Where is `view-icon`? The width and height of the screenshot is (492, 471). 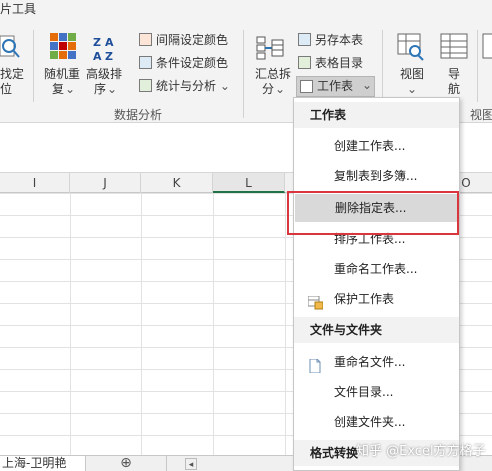
view-icon is located at coordinates (411, 47).